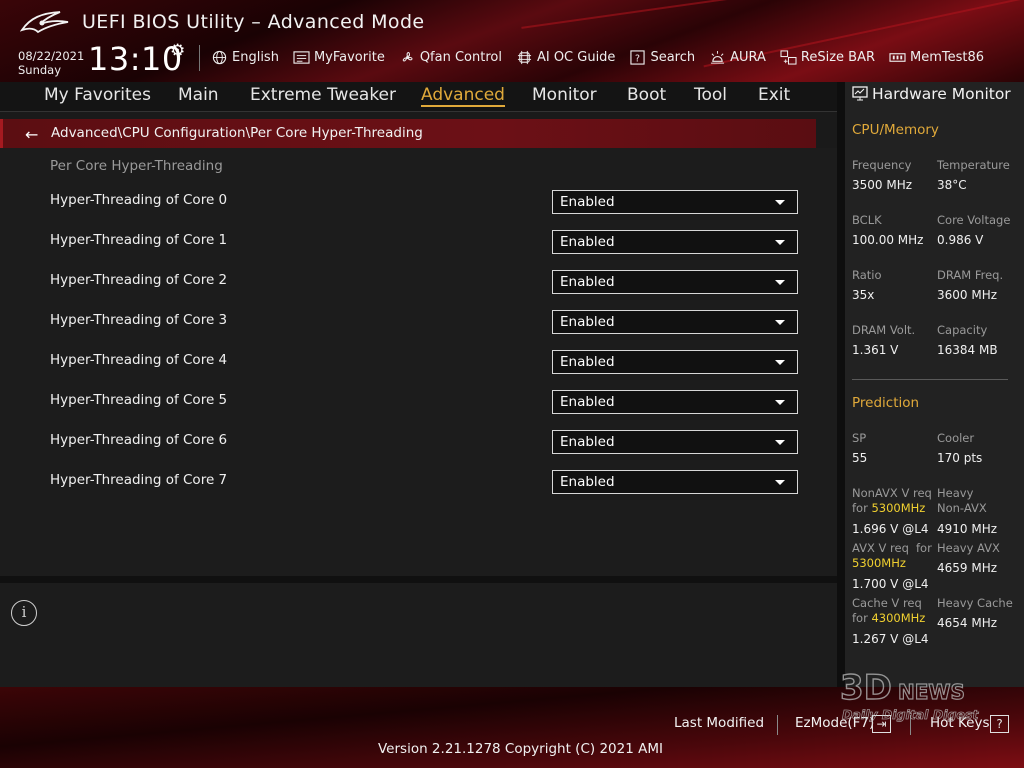  Describe the element at coordinates (962, 330) in the screenshot. I see `capacity-label: Capacity` at that location.